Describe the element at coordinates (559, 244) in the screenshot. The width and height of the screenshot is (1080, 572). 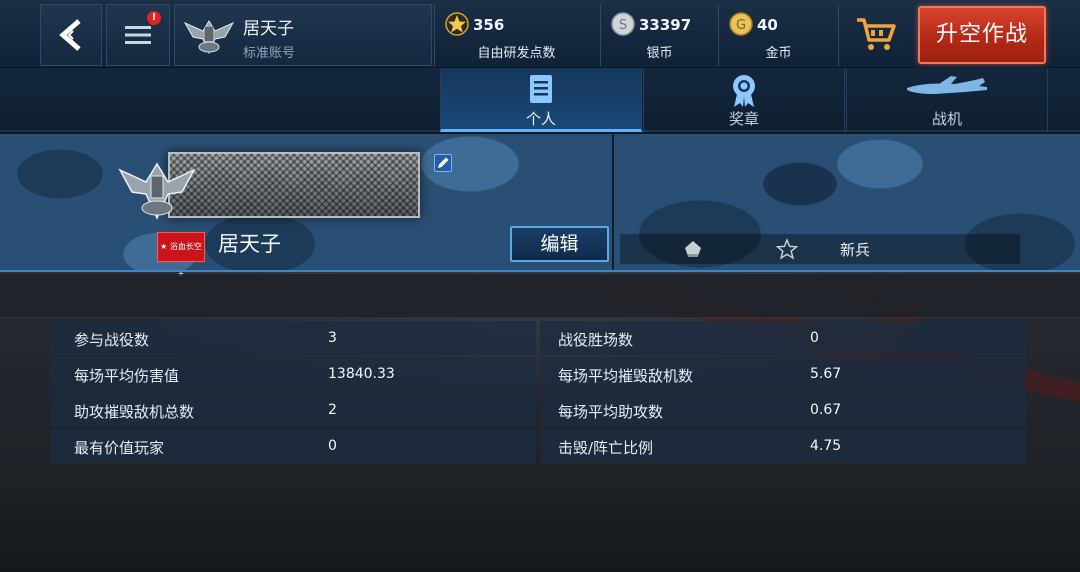
I see `edit-button: 编辑` at that location.